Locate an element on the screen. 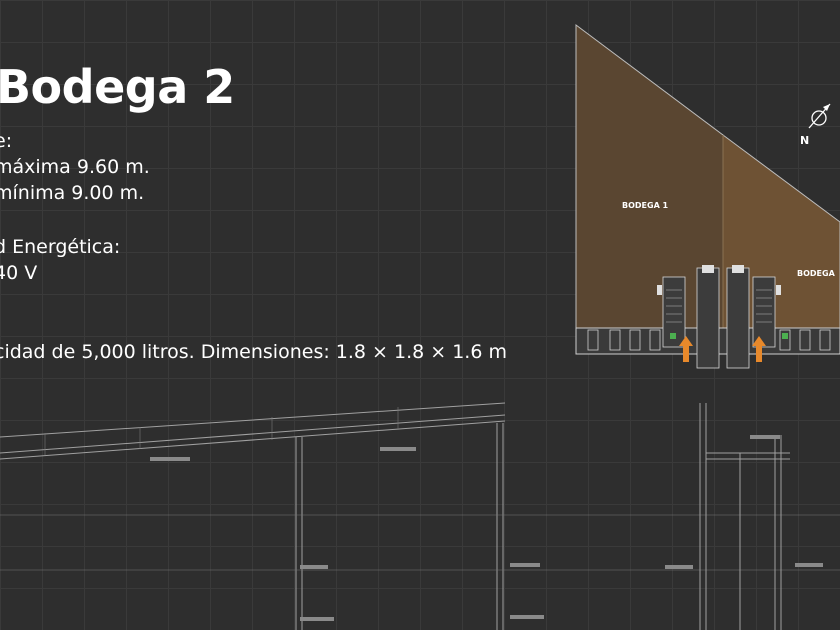 The image size is (840, 630). bodega-2-label: BODEGA is located at coordinates (816, 273).